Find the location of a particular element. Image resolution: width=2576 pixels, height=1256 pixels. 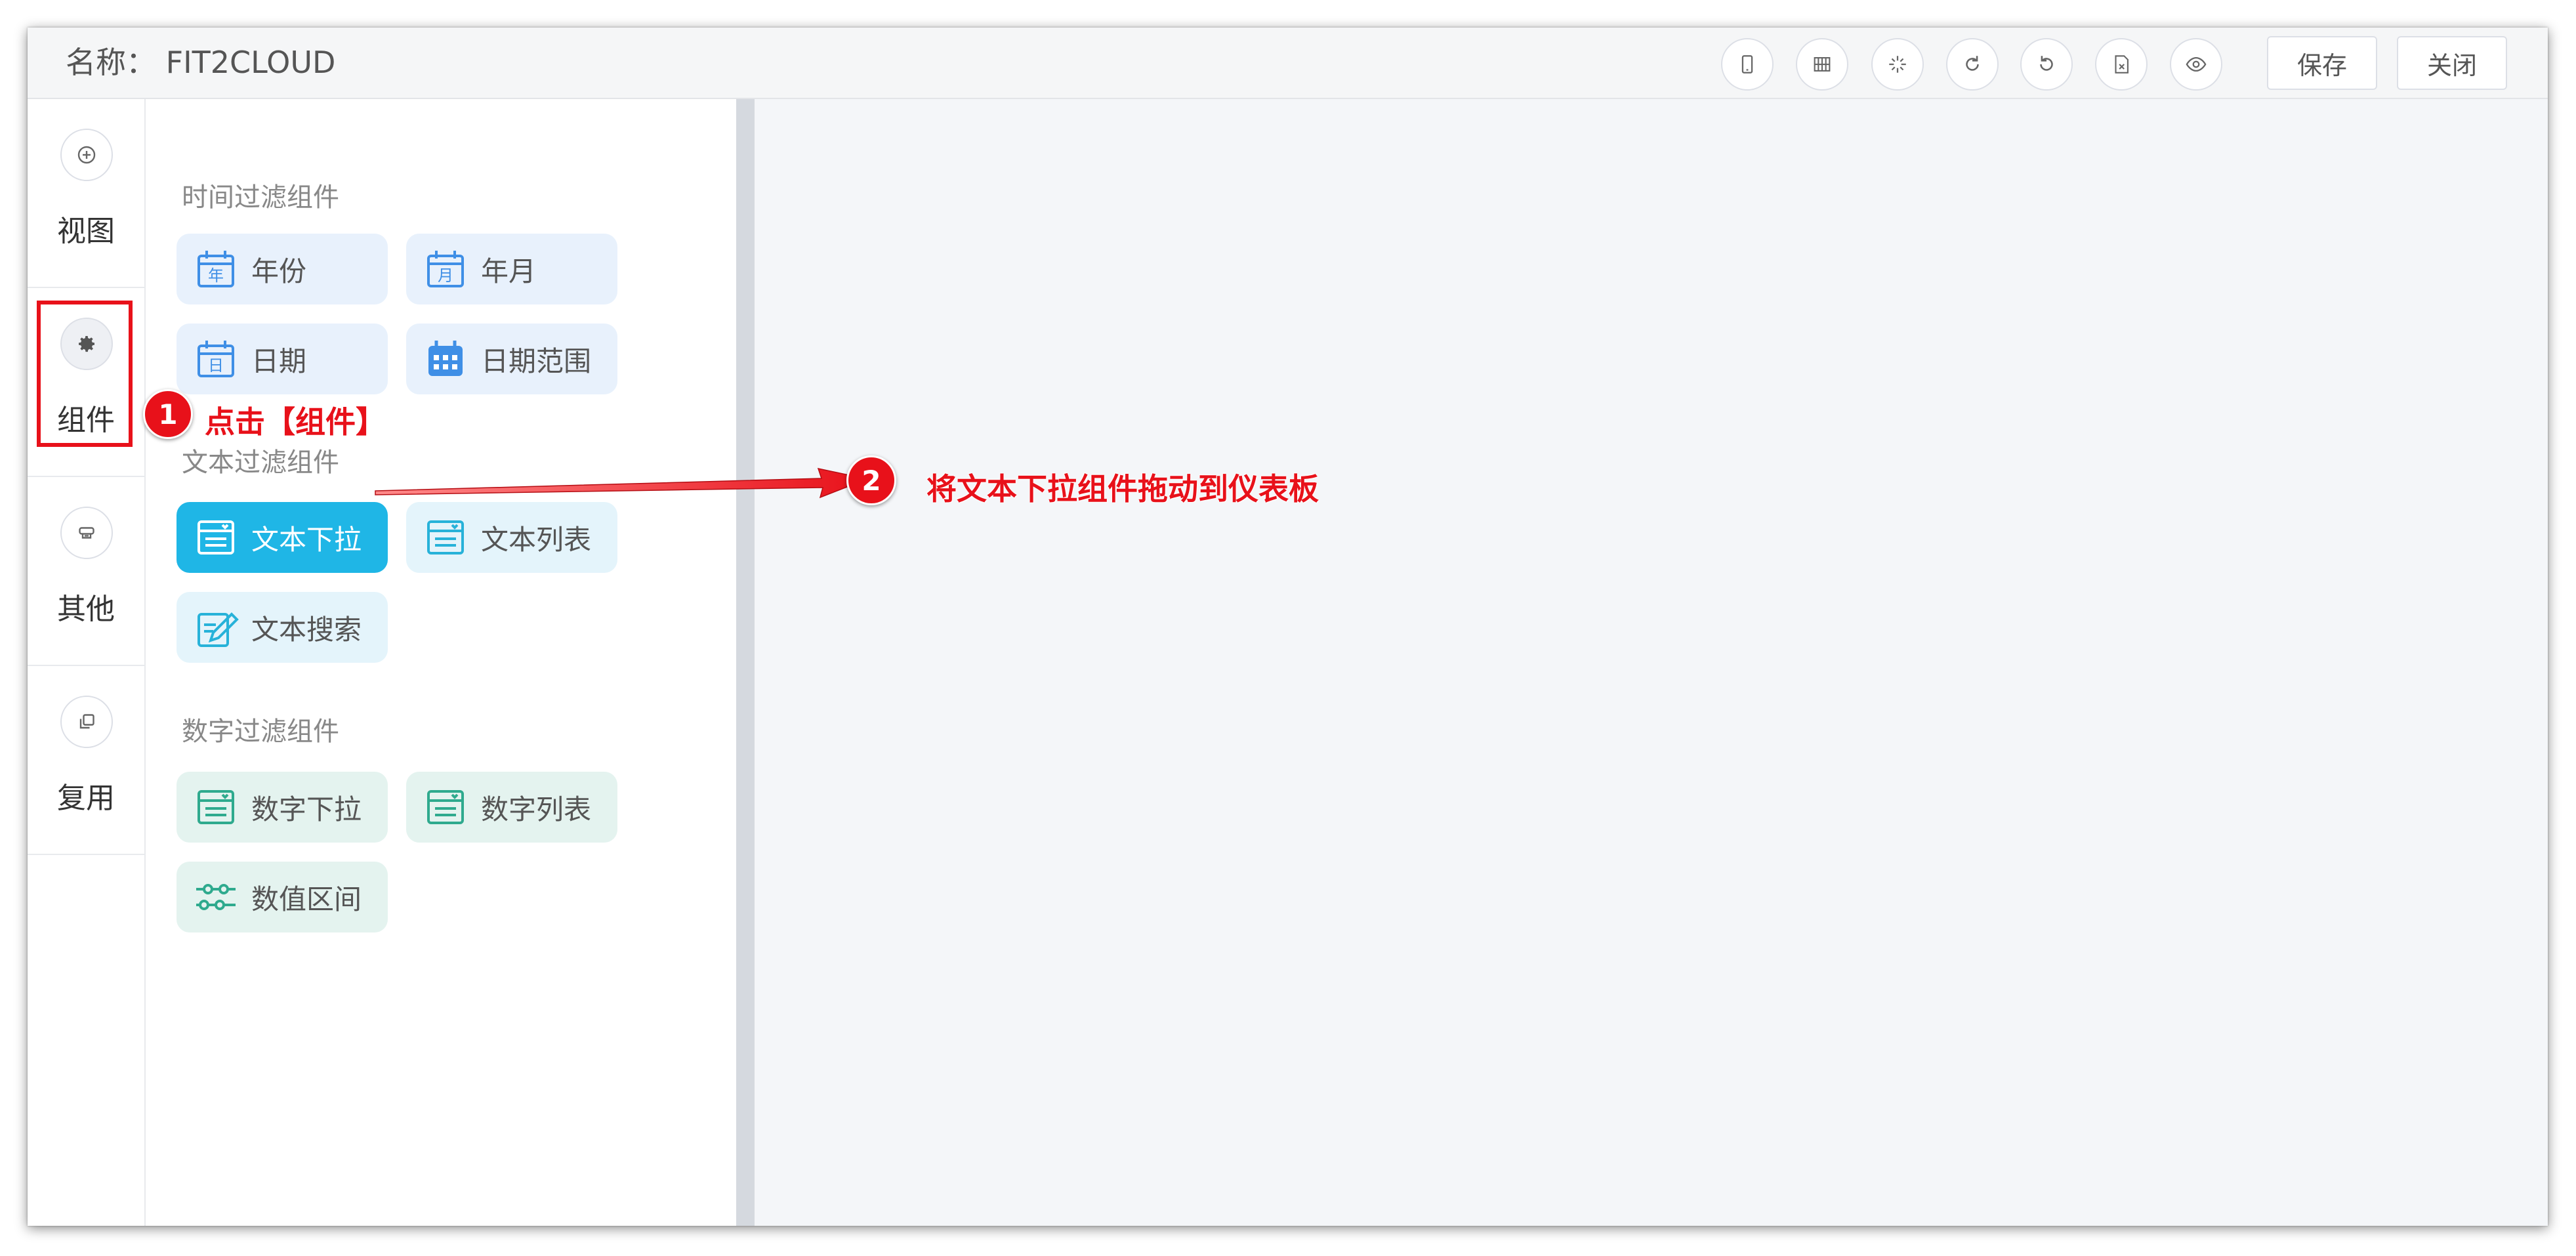

component-label: 日期 is located at coordinates (279, 361).